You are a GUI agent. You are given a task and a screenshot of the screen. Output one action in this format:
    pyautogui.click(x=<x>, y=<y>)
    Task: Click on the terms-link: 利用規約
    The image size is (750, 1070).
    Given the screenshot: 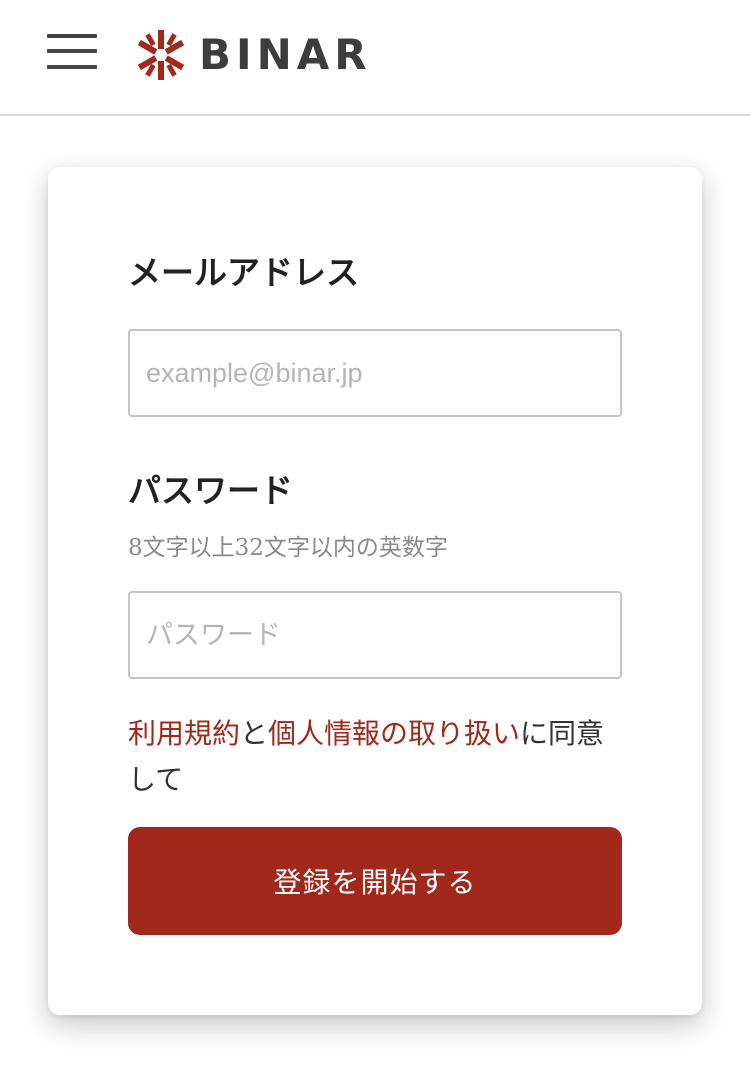 What is the action you would take?
    pyautogui.click(x=184, y=733)
    